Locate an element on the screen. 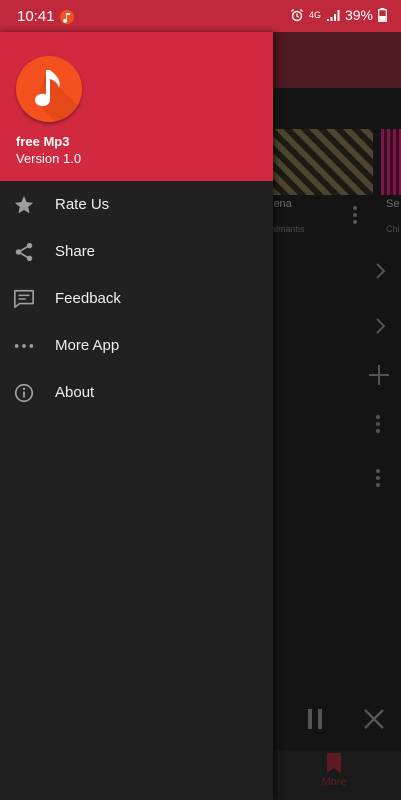 This screenshot has height=800, width=401. more-horizontal-icon is located at coordinates (24, 346).